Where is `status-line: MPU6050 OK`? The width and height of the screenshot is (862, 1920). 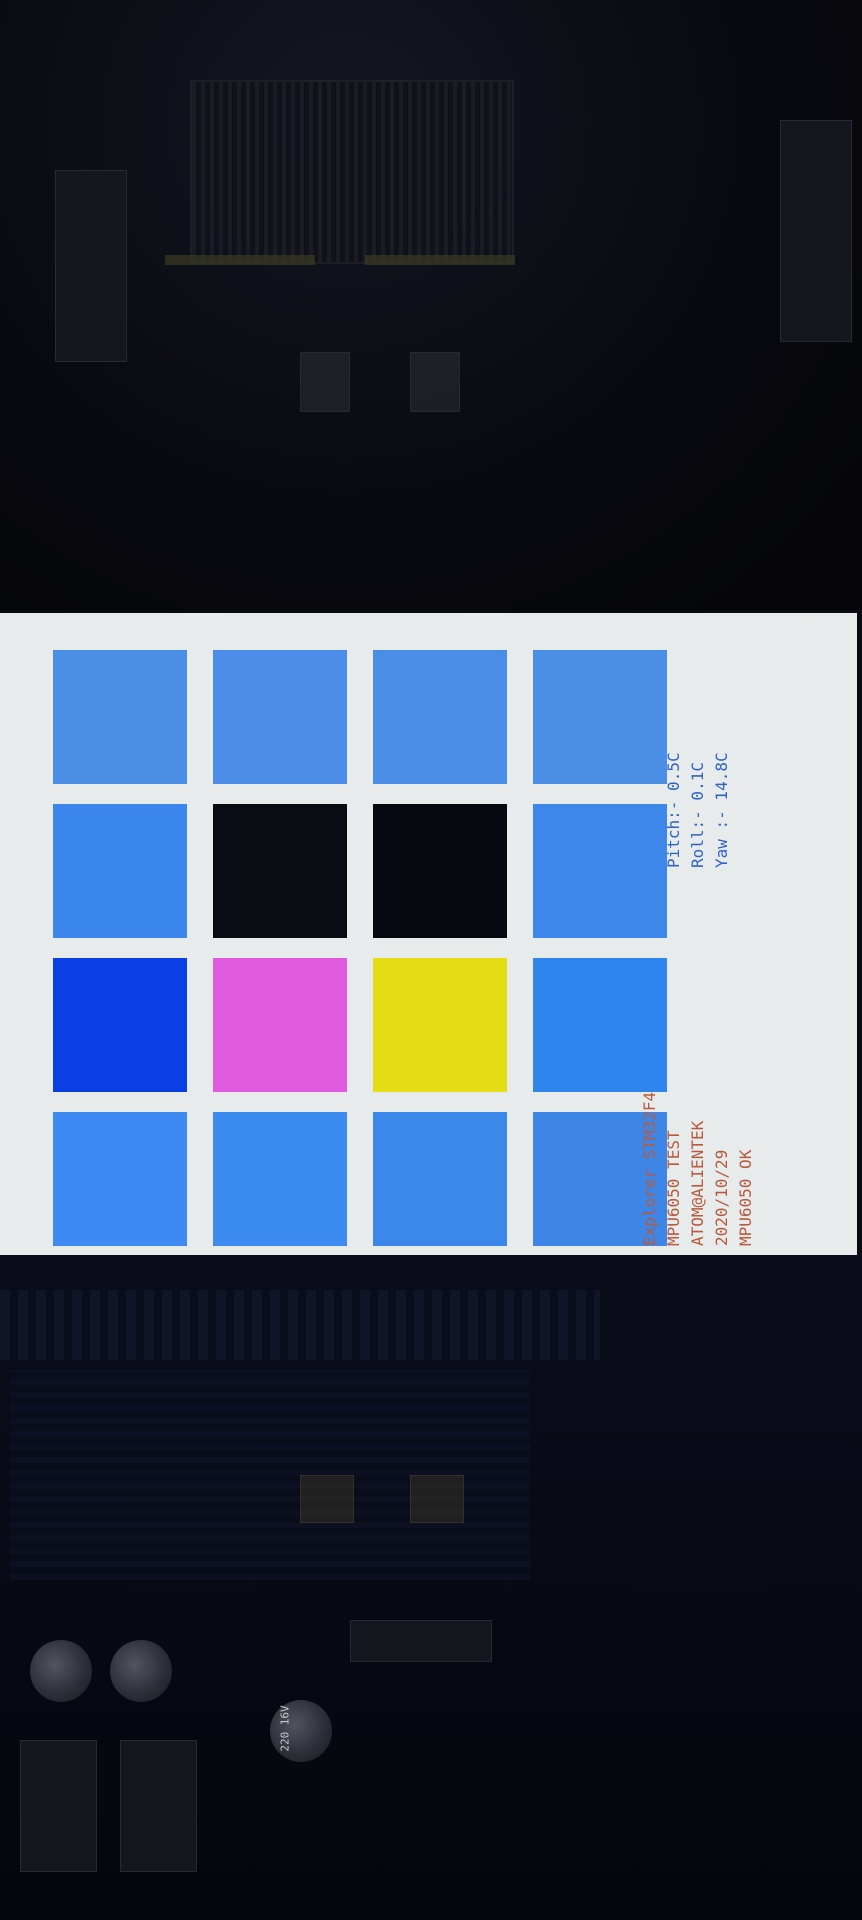
status-line: MPU6050 OK is located at coordinates (745, 1197).